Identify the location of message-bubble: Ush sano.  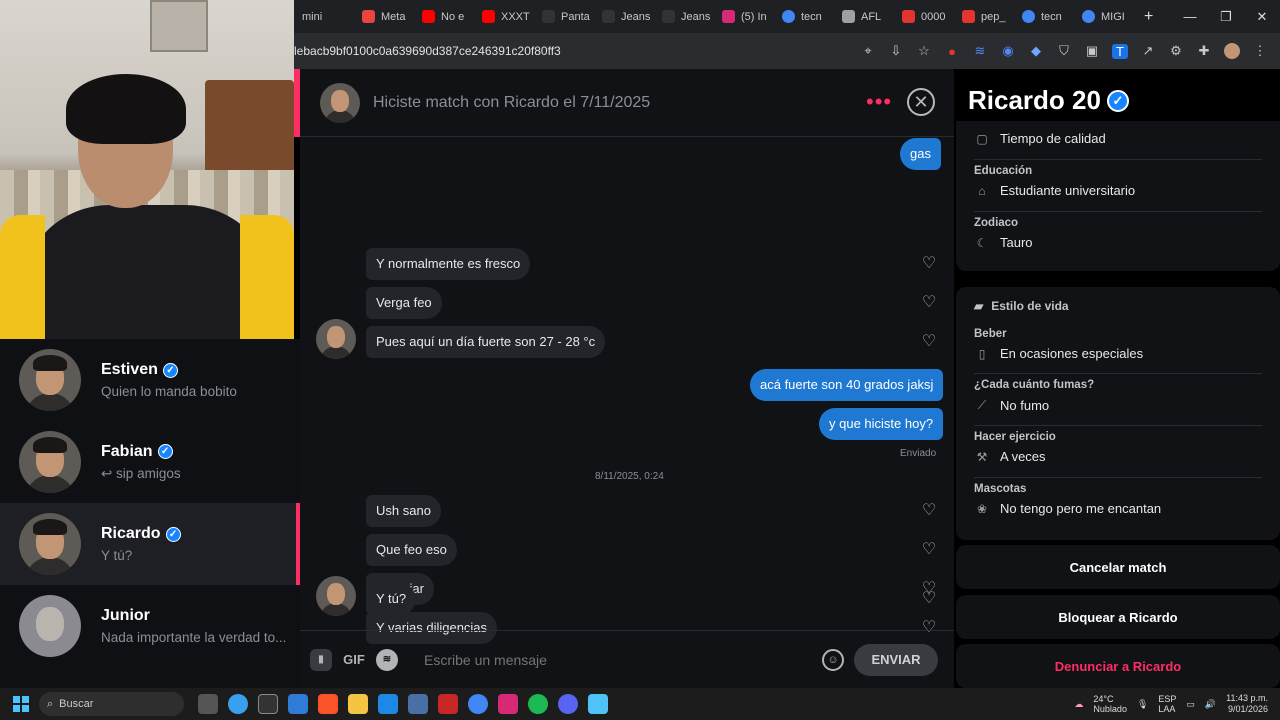
(403, 511).